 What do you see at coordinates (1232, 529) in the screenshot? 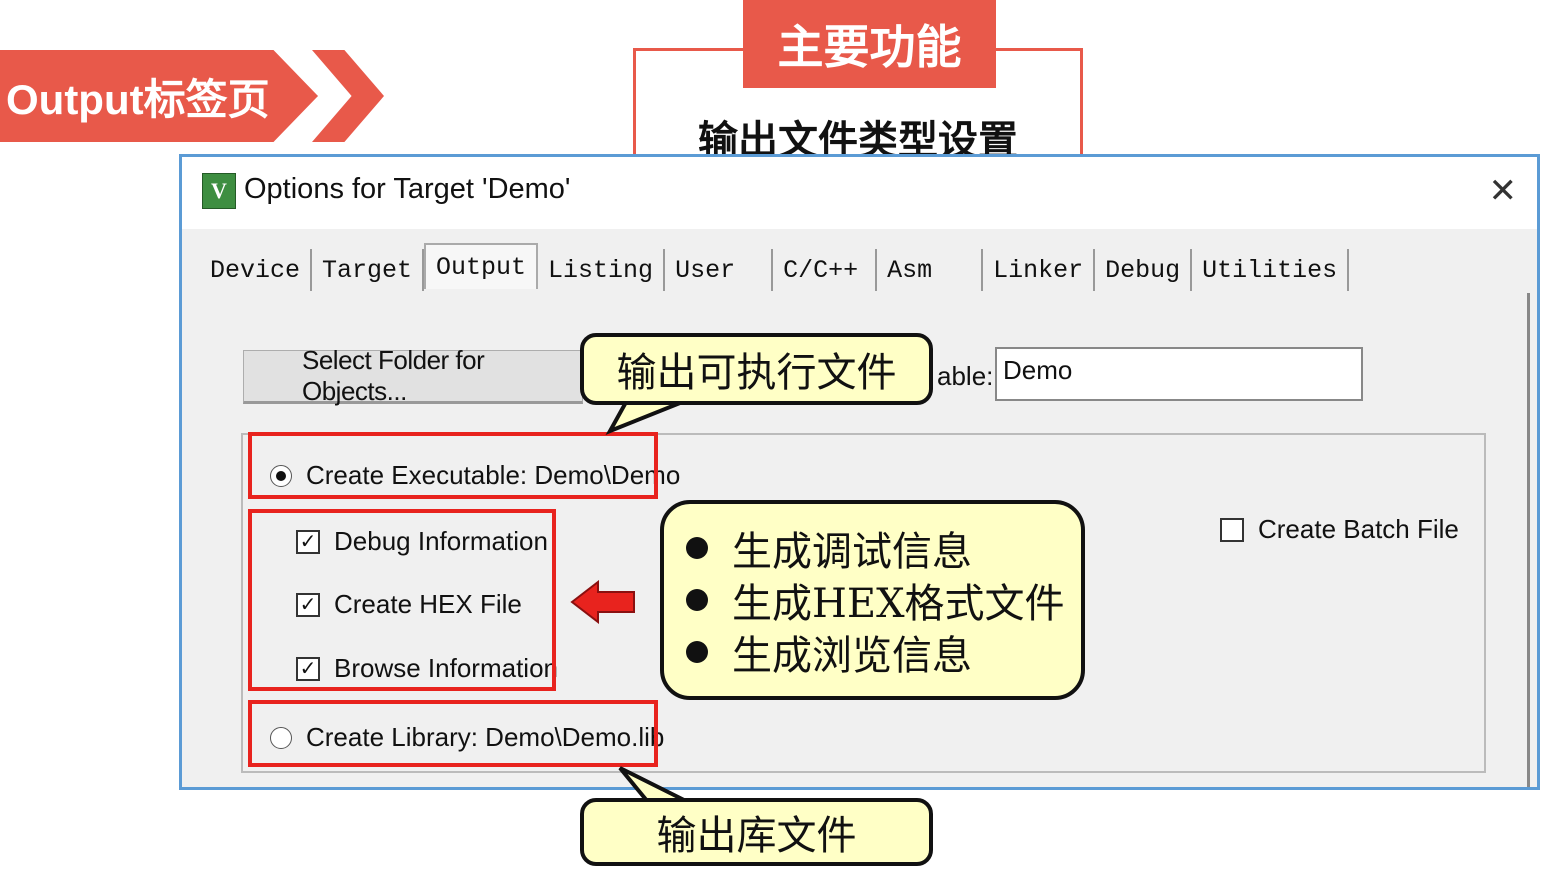
I see `checkbox-empty-icon` at bounding box center [1232, 529].